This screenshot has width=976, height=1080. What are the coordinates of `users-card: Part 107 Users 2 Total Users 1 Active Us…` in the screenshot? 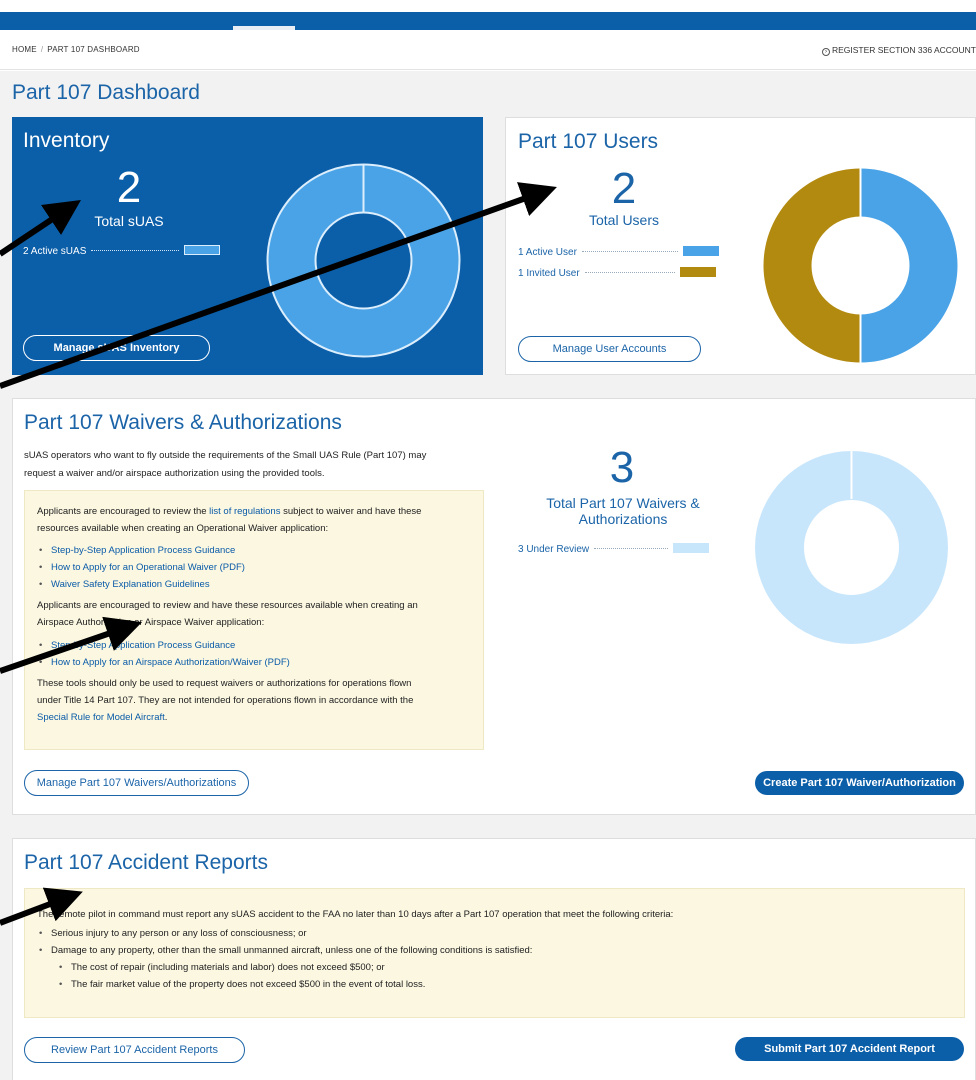 It's located at (740, 246).